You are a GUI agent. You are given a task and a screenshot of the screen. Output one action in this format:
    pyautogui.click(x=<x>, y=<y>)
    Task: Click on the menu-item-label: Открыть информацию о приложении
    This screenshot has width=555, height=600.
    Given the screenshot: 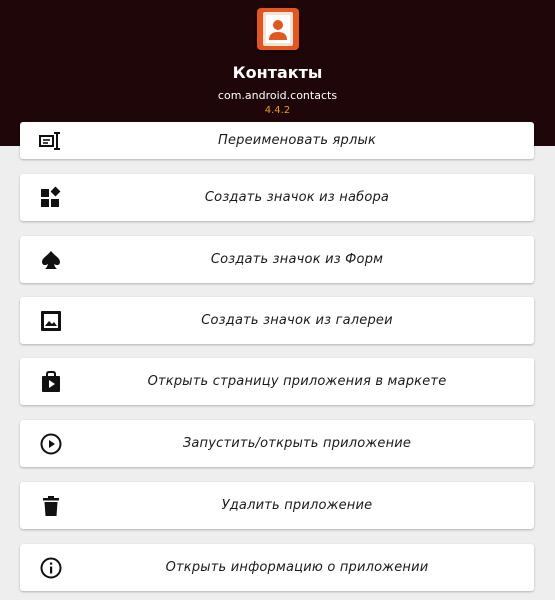 What is the action you would take?
    pyautogui.click(x=297, y=567)
    